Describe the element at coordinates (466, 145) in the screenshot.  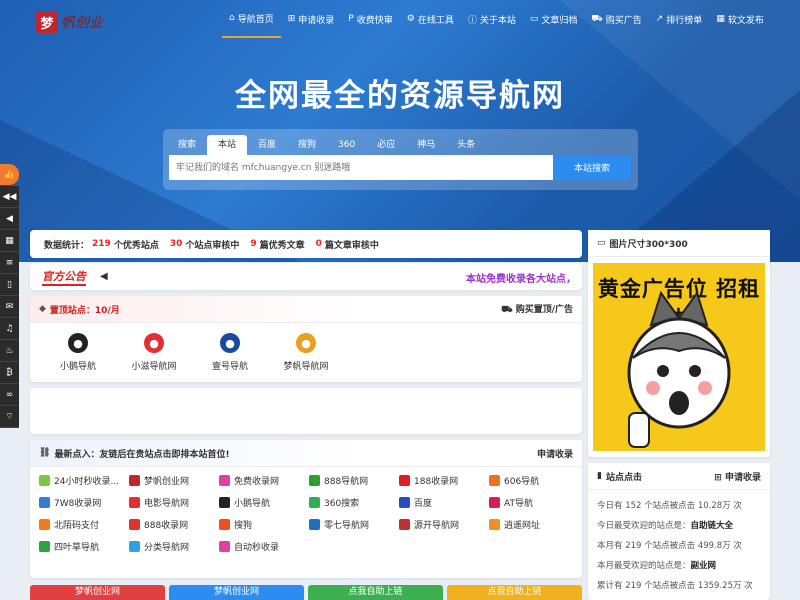
I see `search-tab-7: 头条` at that location.